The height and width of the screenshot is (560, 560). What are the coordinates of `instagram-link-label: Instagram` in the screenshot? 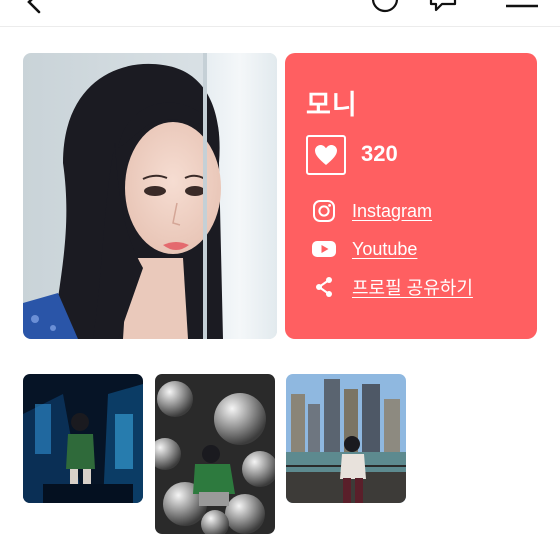 It's located at (392, 211).